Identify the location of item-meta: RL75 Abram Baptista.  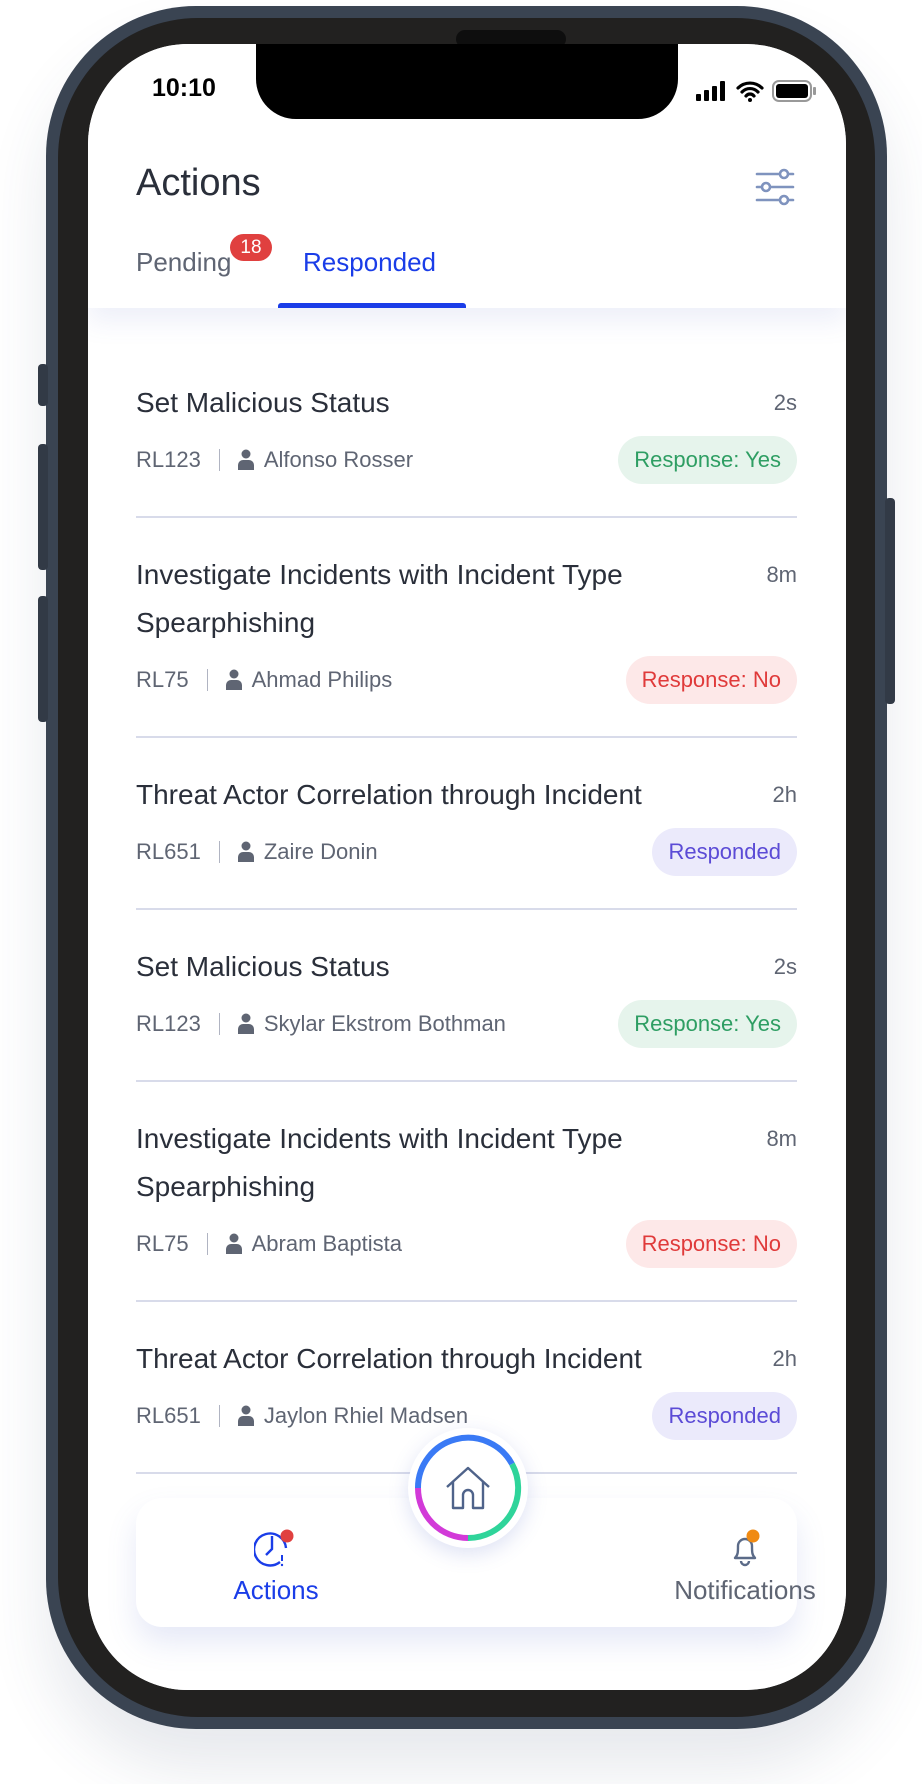
(269, 1244).